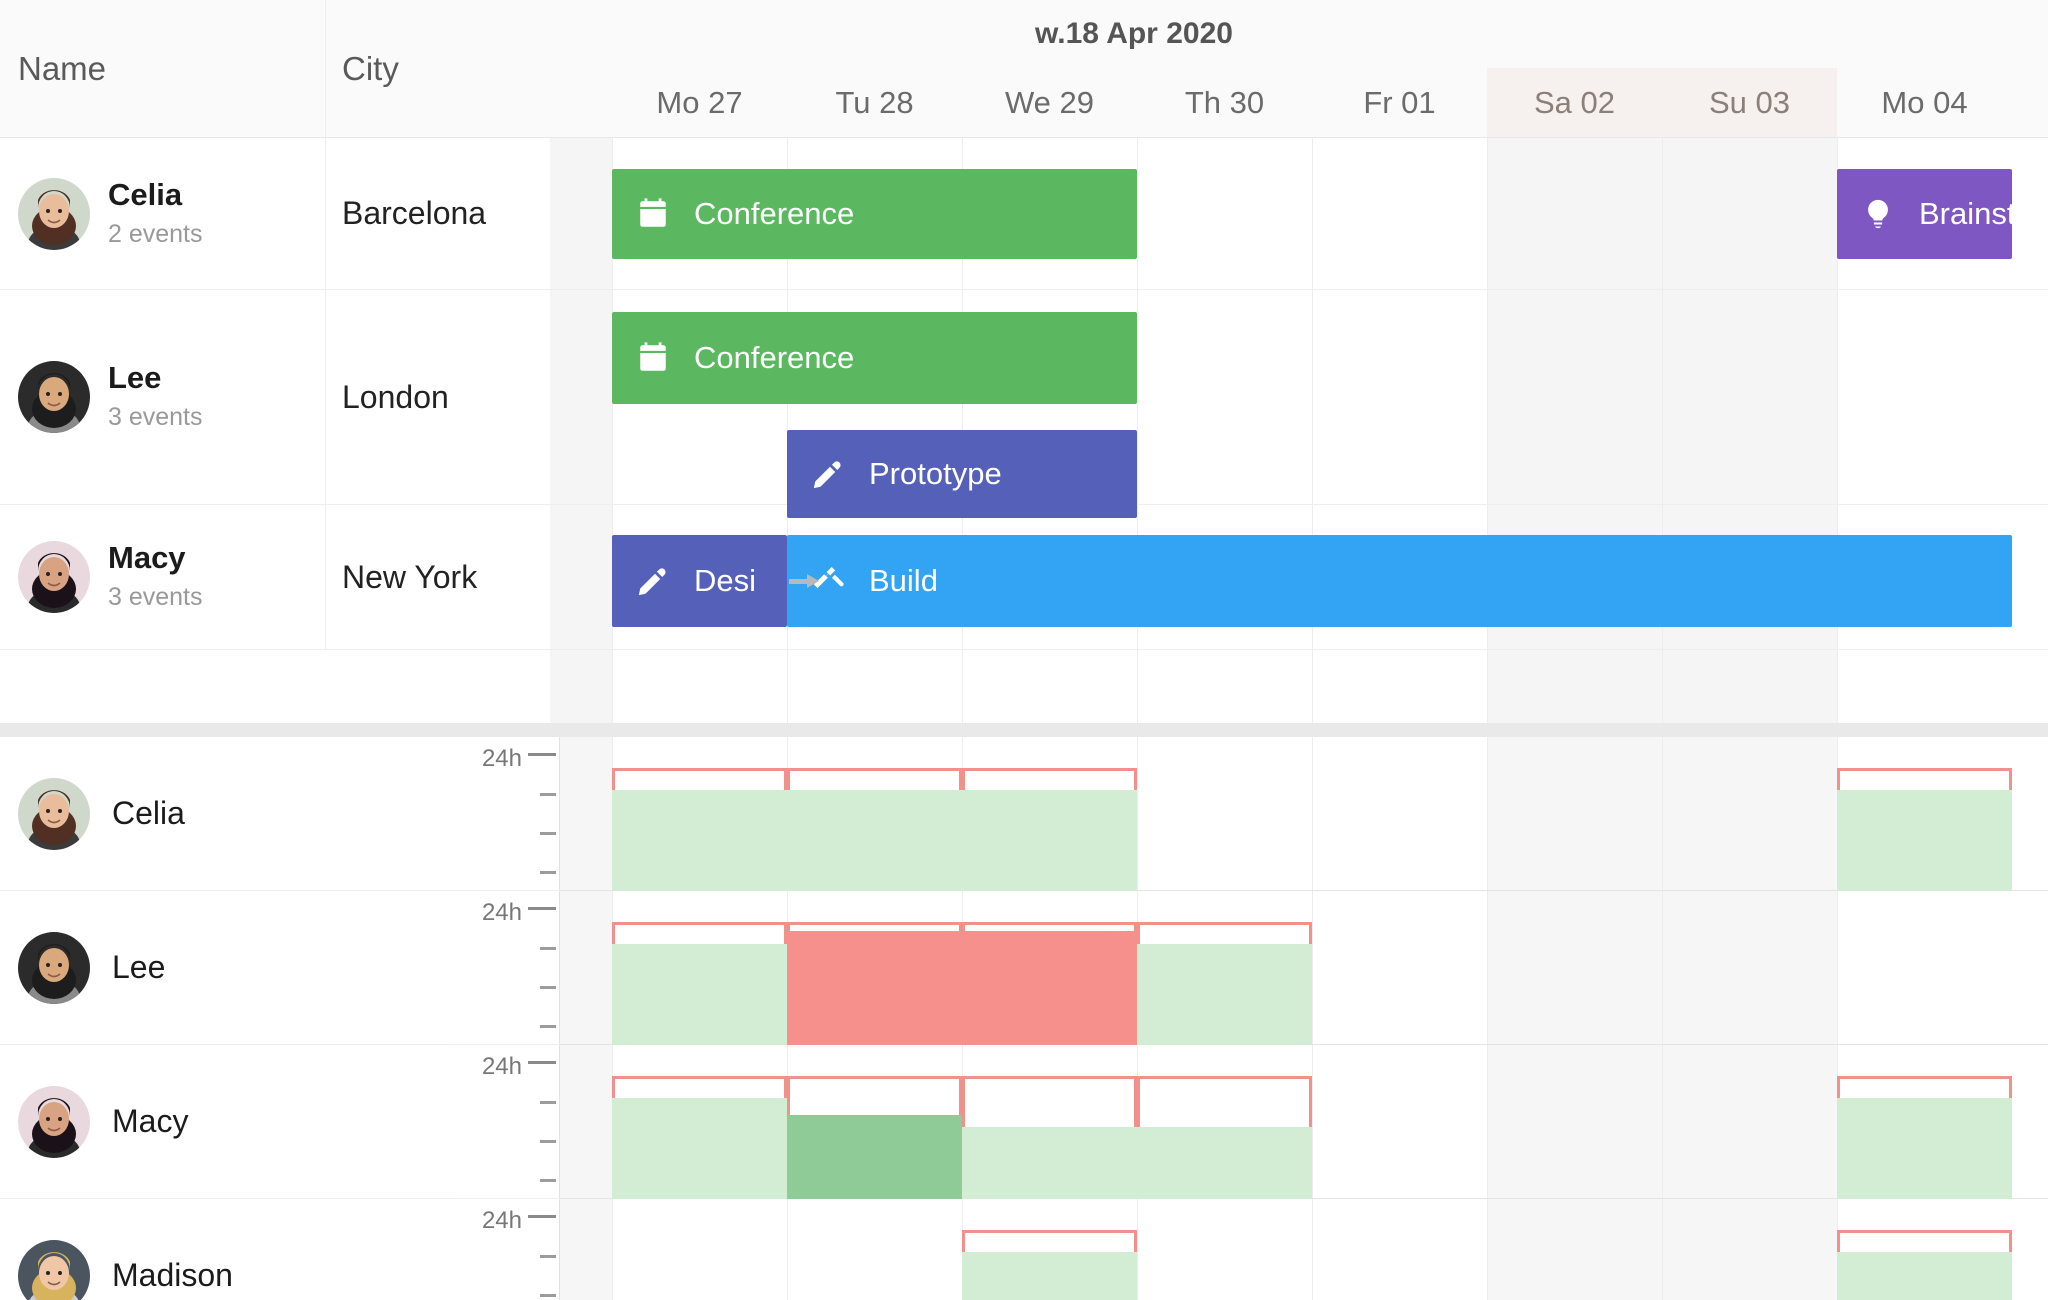  Describe the element at coordinates (155, 233) in the screenshot. I see `resource-event-count: 2 events` at that location.